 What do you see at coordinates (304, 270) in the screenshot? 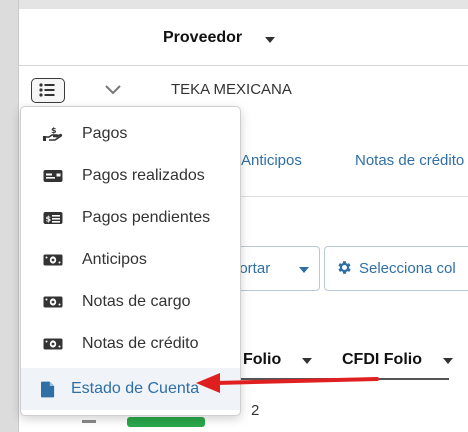
I see `export-caret-icon` at bounding box center [304, 270].